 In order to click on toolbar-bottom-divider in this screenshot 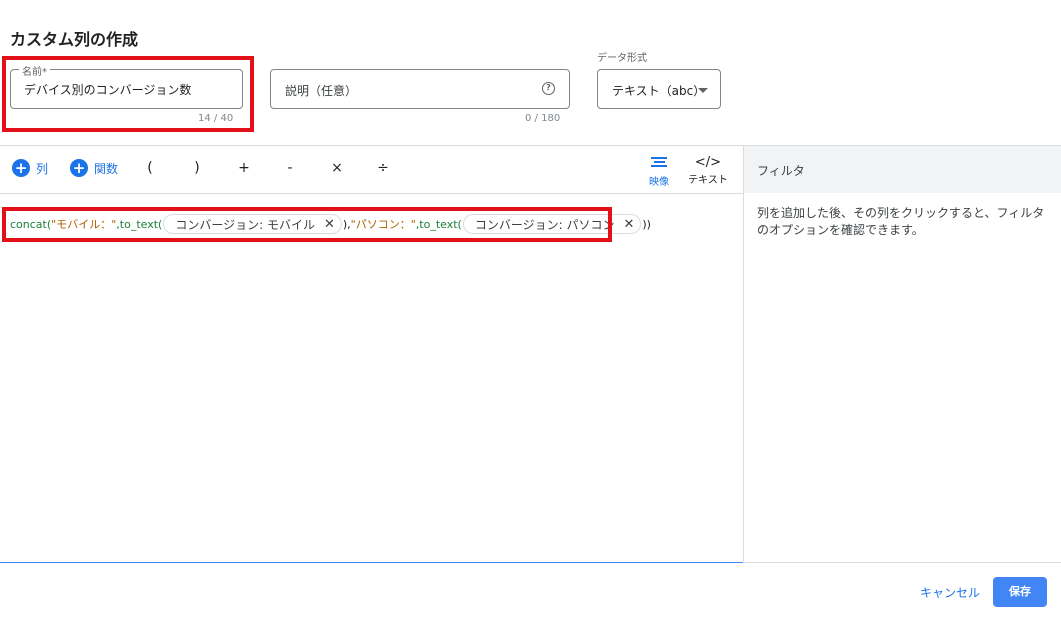, I will do `click(371, 193)`.